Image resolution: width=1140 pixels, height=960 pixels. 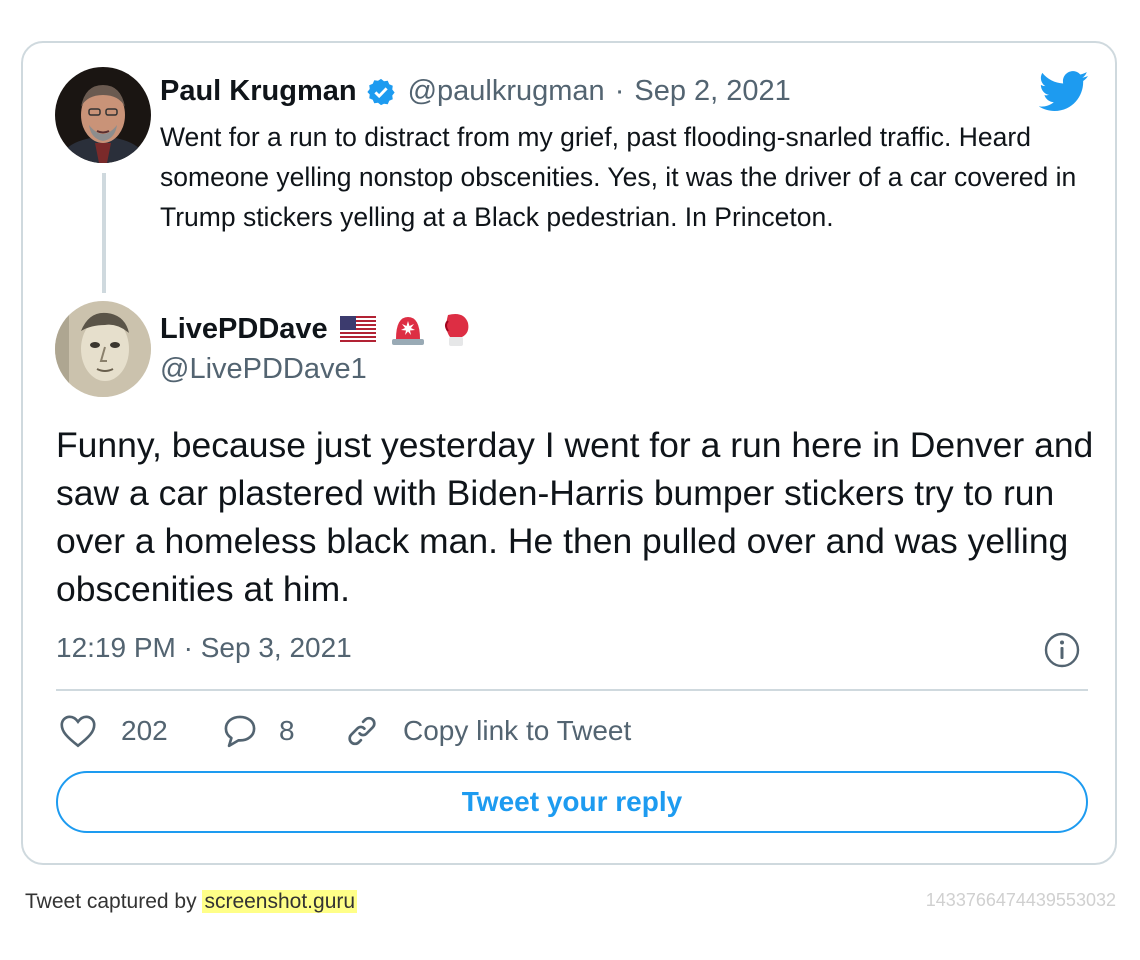 What do you see at coordinates (113, 731) in the screenshot?
I see `like-button: 202` at bounding box center [113, 731].